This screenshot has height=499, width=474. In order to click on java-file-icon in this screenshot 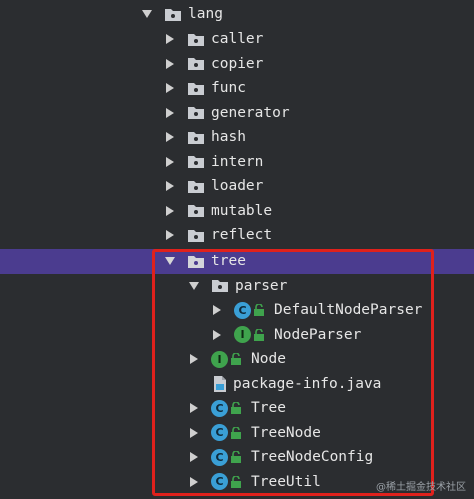, I will do `click(220, 383)`.